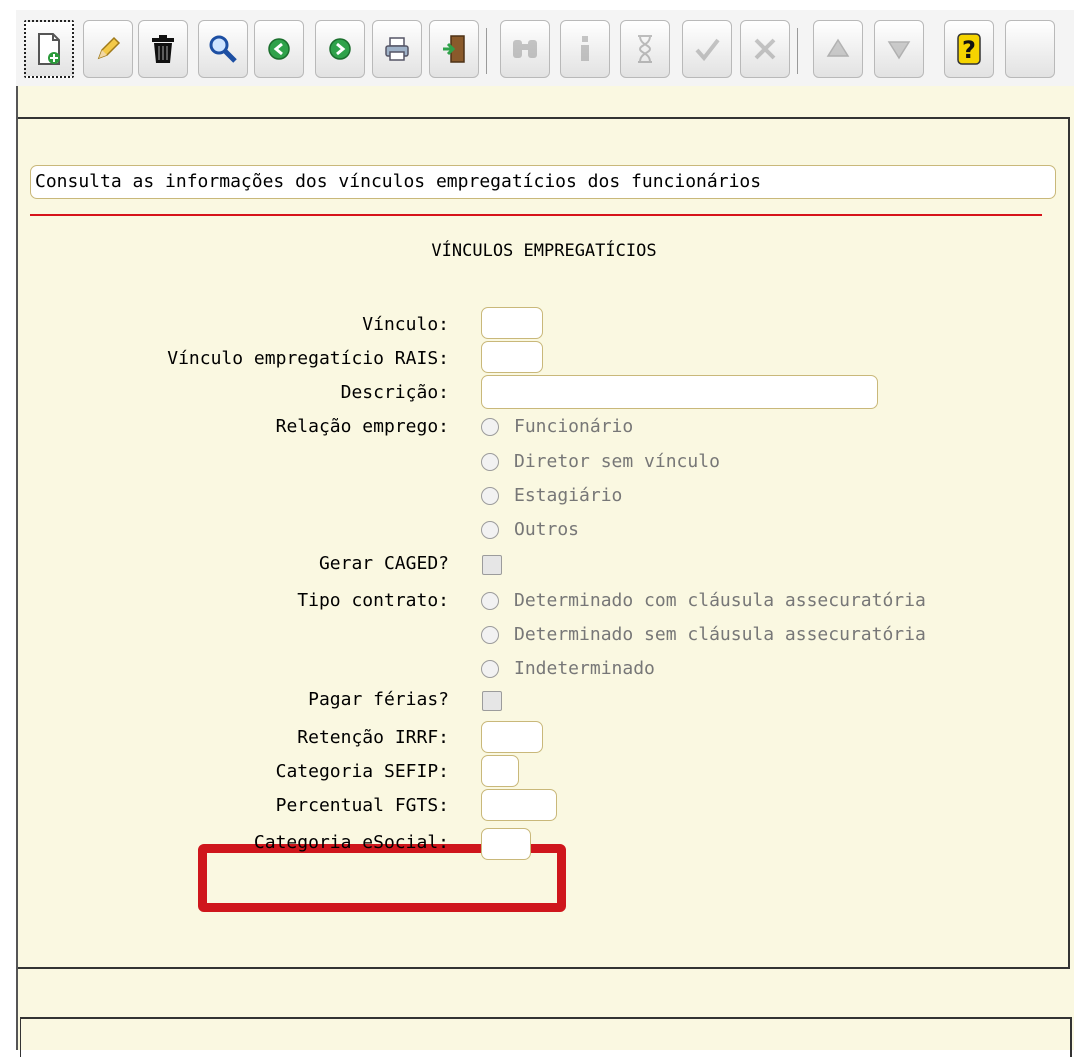 The image size is (1075, 1057). Describe the element at coordinates (362, 805) in the screenshot. I see `label-percentual-fgts: Percentual FGTS:` at that location.